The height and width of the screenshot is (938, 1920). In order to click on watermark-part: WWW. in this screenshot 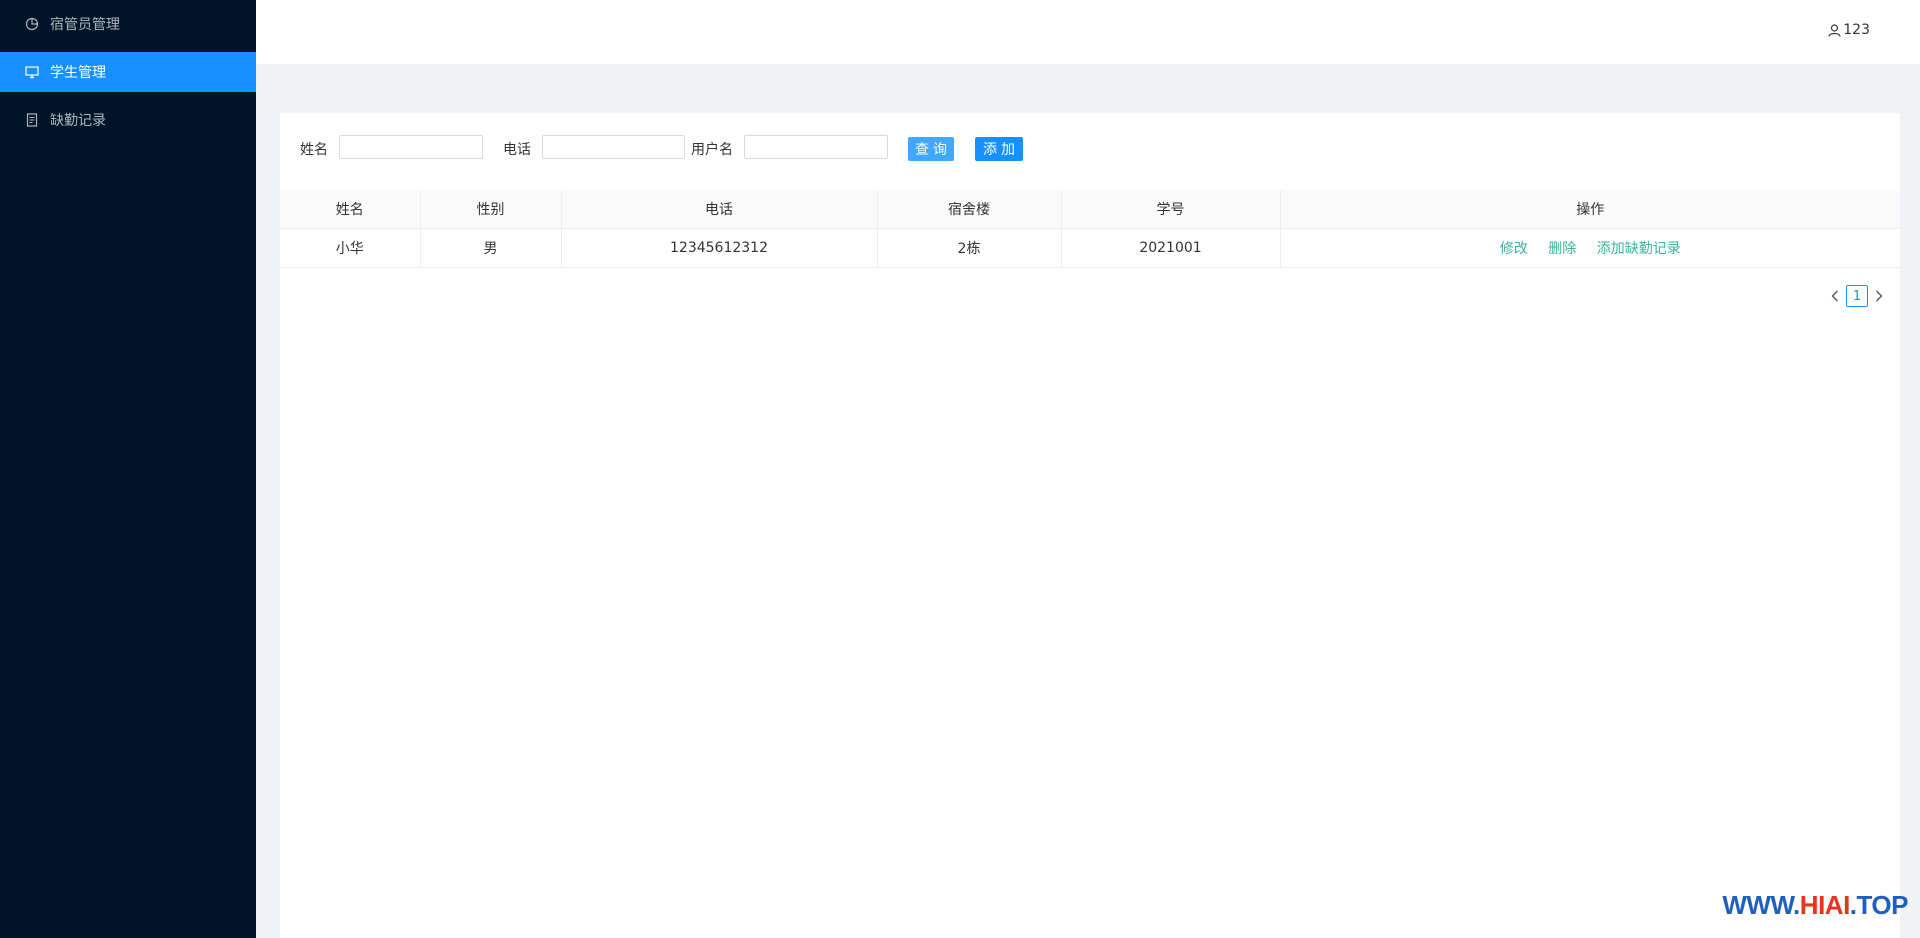, I will do `click(1761, 905)`.